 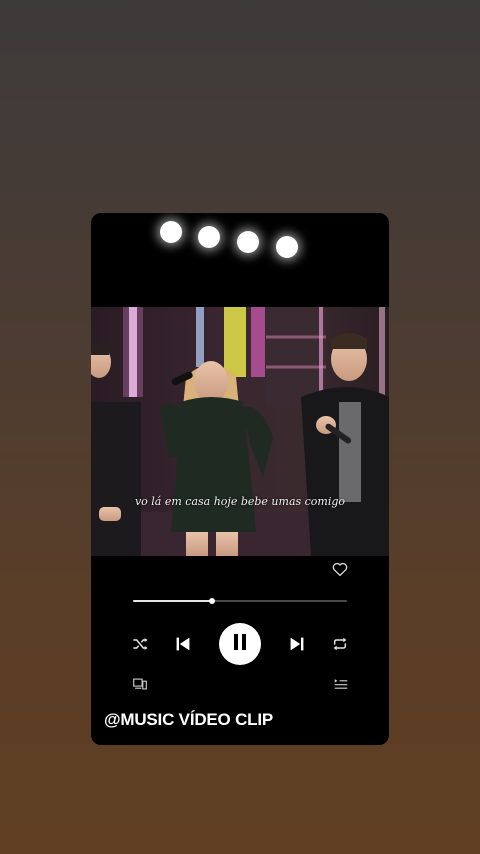 I want to click on pause-button, so click(x=240, y=644).